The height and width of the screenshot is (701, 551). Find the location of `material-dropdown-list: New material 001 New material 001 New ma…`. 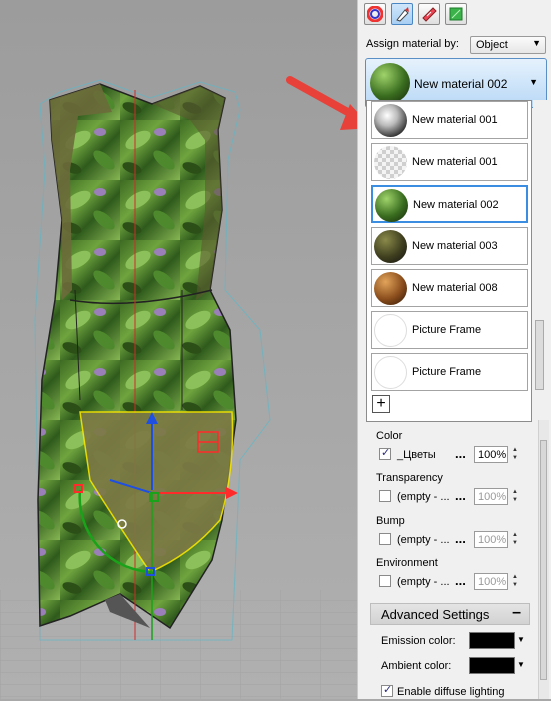

material-dropdown-list: New material 001 New material 001 New ma… is located at coordinates (449, 261).